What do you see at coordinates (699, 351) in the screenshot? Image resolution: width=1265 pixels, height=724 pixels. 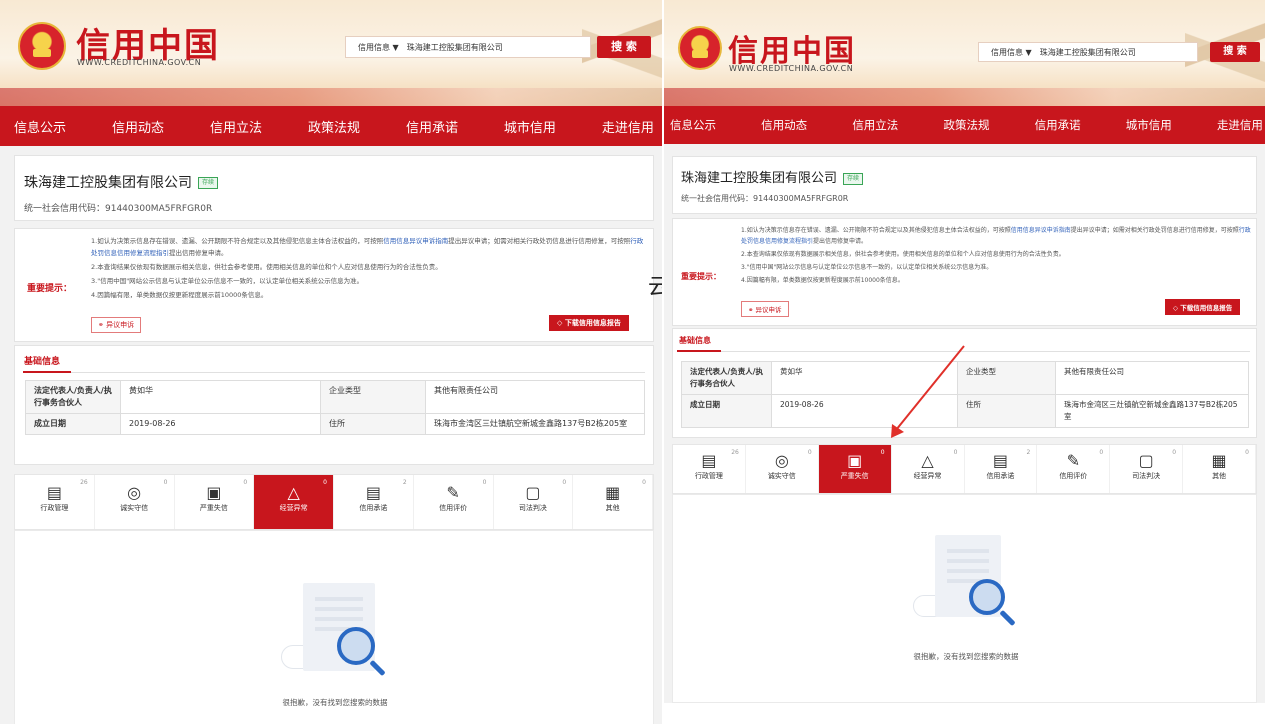 I see `section-underline` at bounding box center [699, 351].